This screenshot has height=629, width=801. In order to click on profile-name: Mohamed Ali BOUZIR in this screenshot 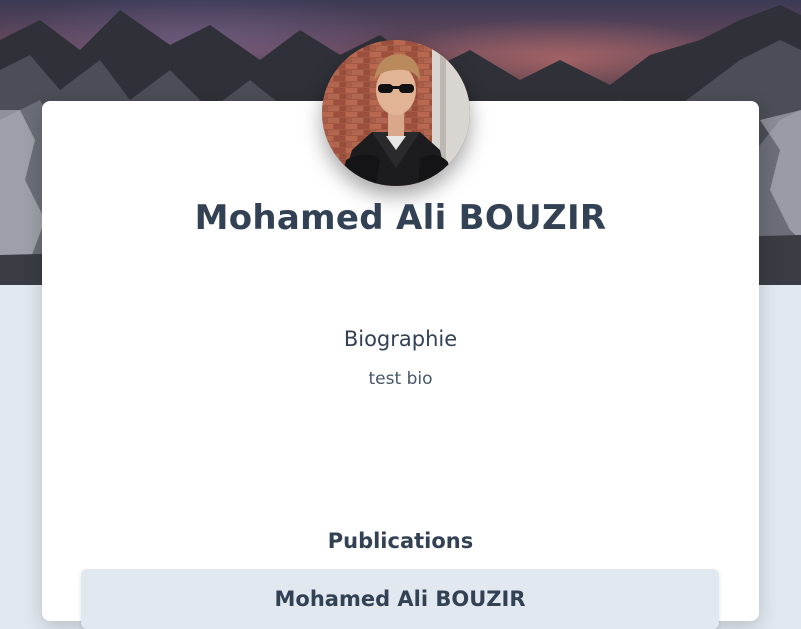, I will do `click(400, 218)`.